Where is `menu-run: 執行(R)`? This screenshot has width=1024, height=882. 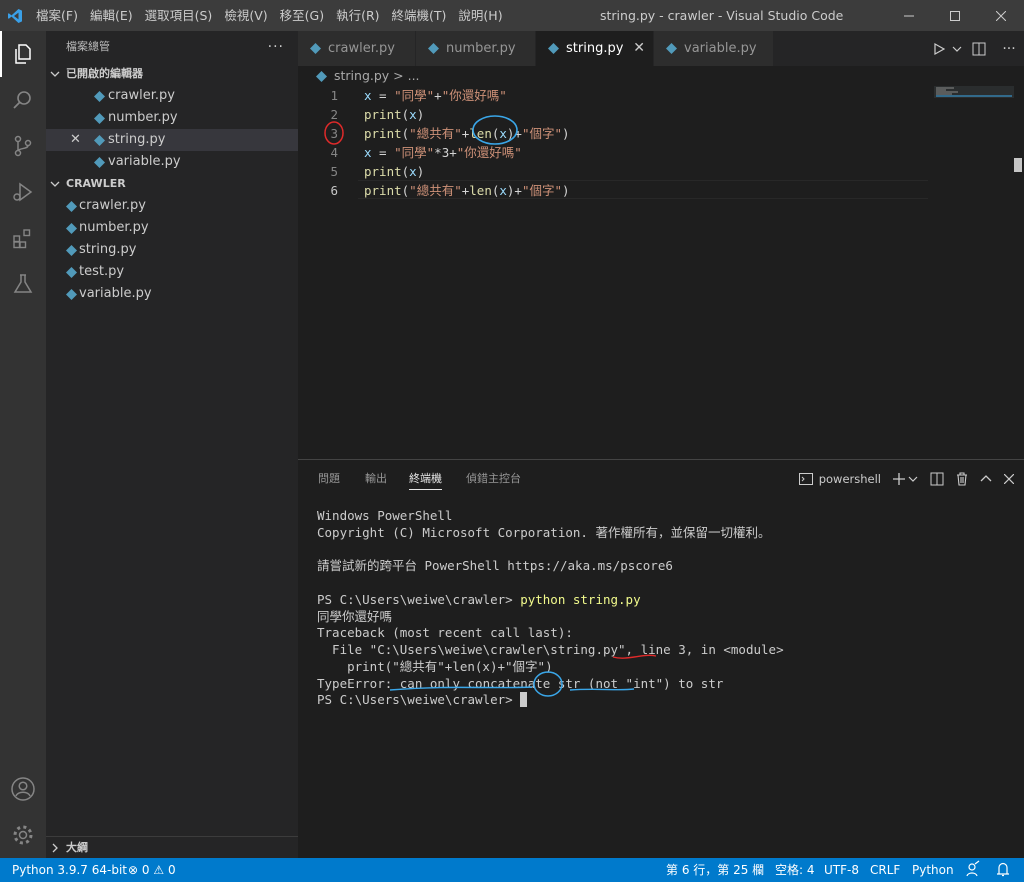
menu-run: 執行(R) is located at coordinates (357, 15).